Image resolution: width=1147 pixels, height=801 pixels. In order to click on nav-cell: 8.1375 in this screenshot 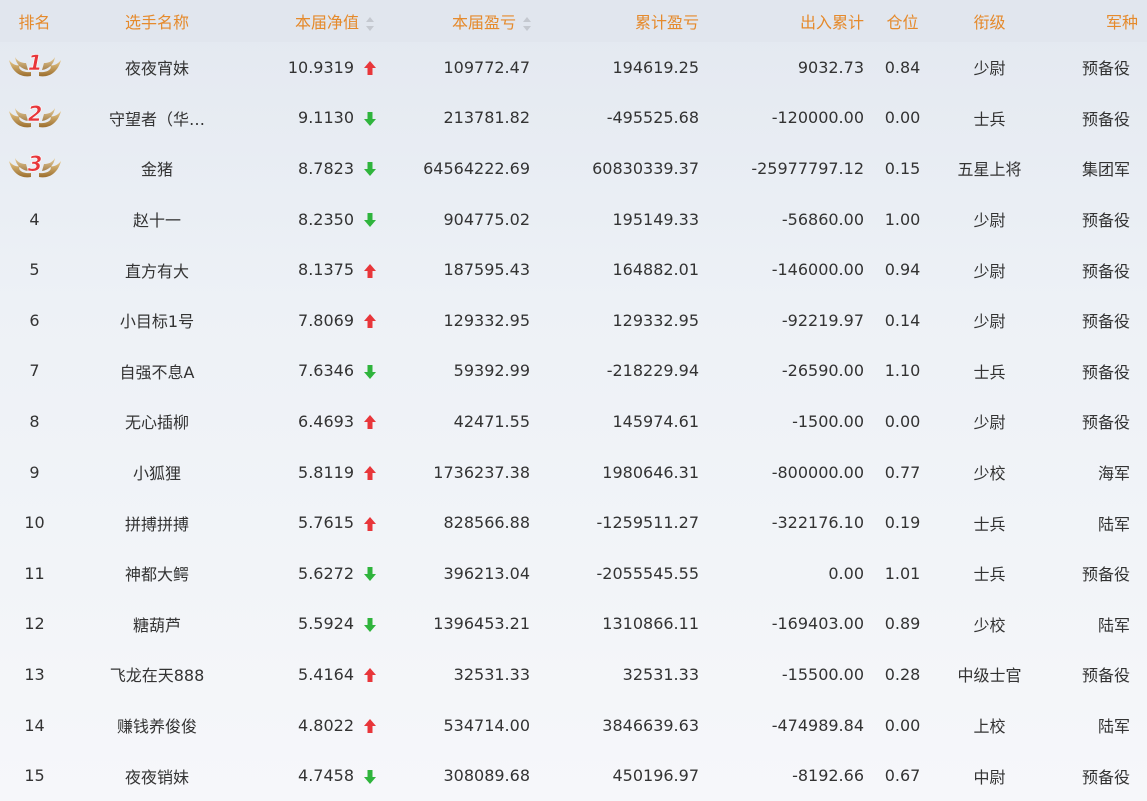, I will do `click(313, 269)`.